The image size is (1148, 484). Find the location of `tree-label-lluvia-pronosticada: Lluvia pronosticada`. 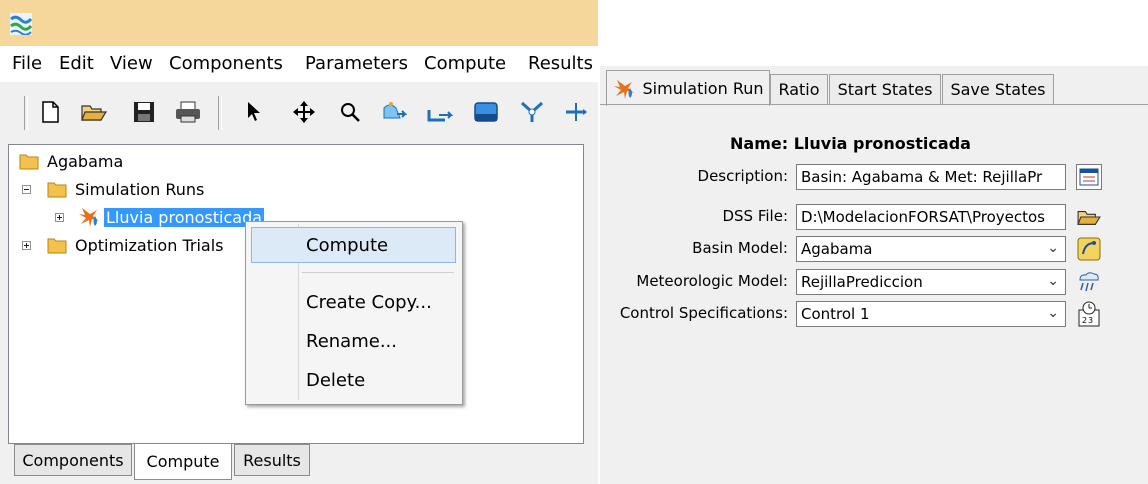

tree-label-lluvia-pronosticada: Lluvia pronosticada is located at coordinates (184, 217).